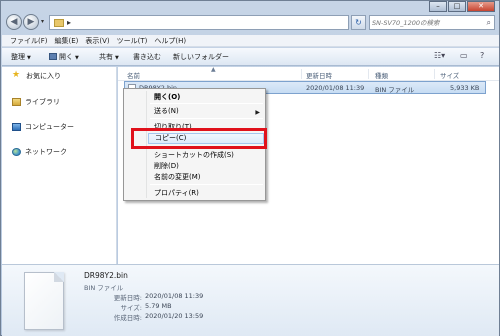 This screenshot has width=500, height=336. I want to click on file-size: 5,933 KB, so click(465, 88).